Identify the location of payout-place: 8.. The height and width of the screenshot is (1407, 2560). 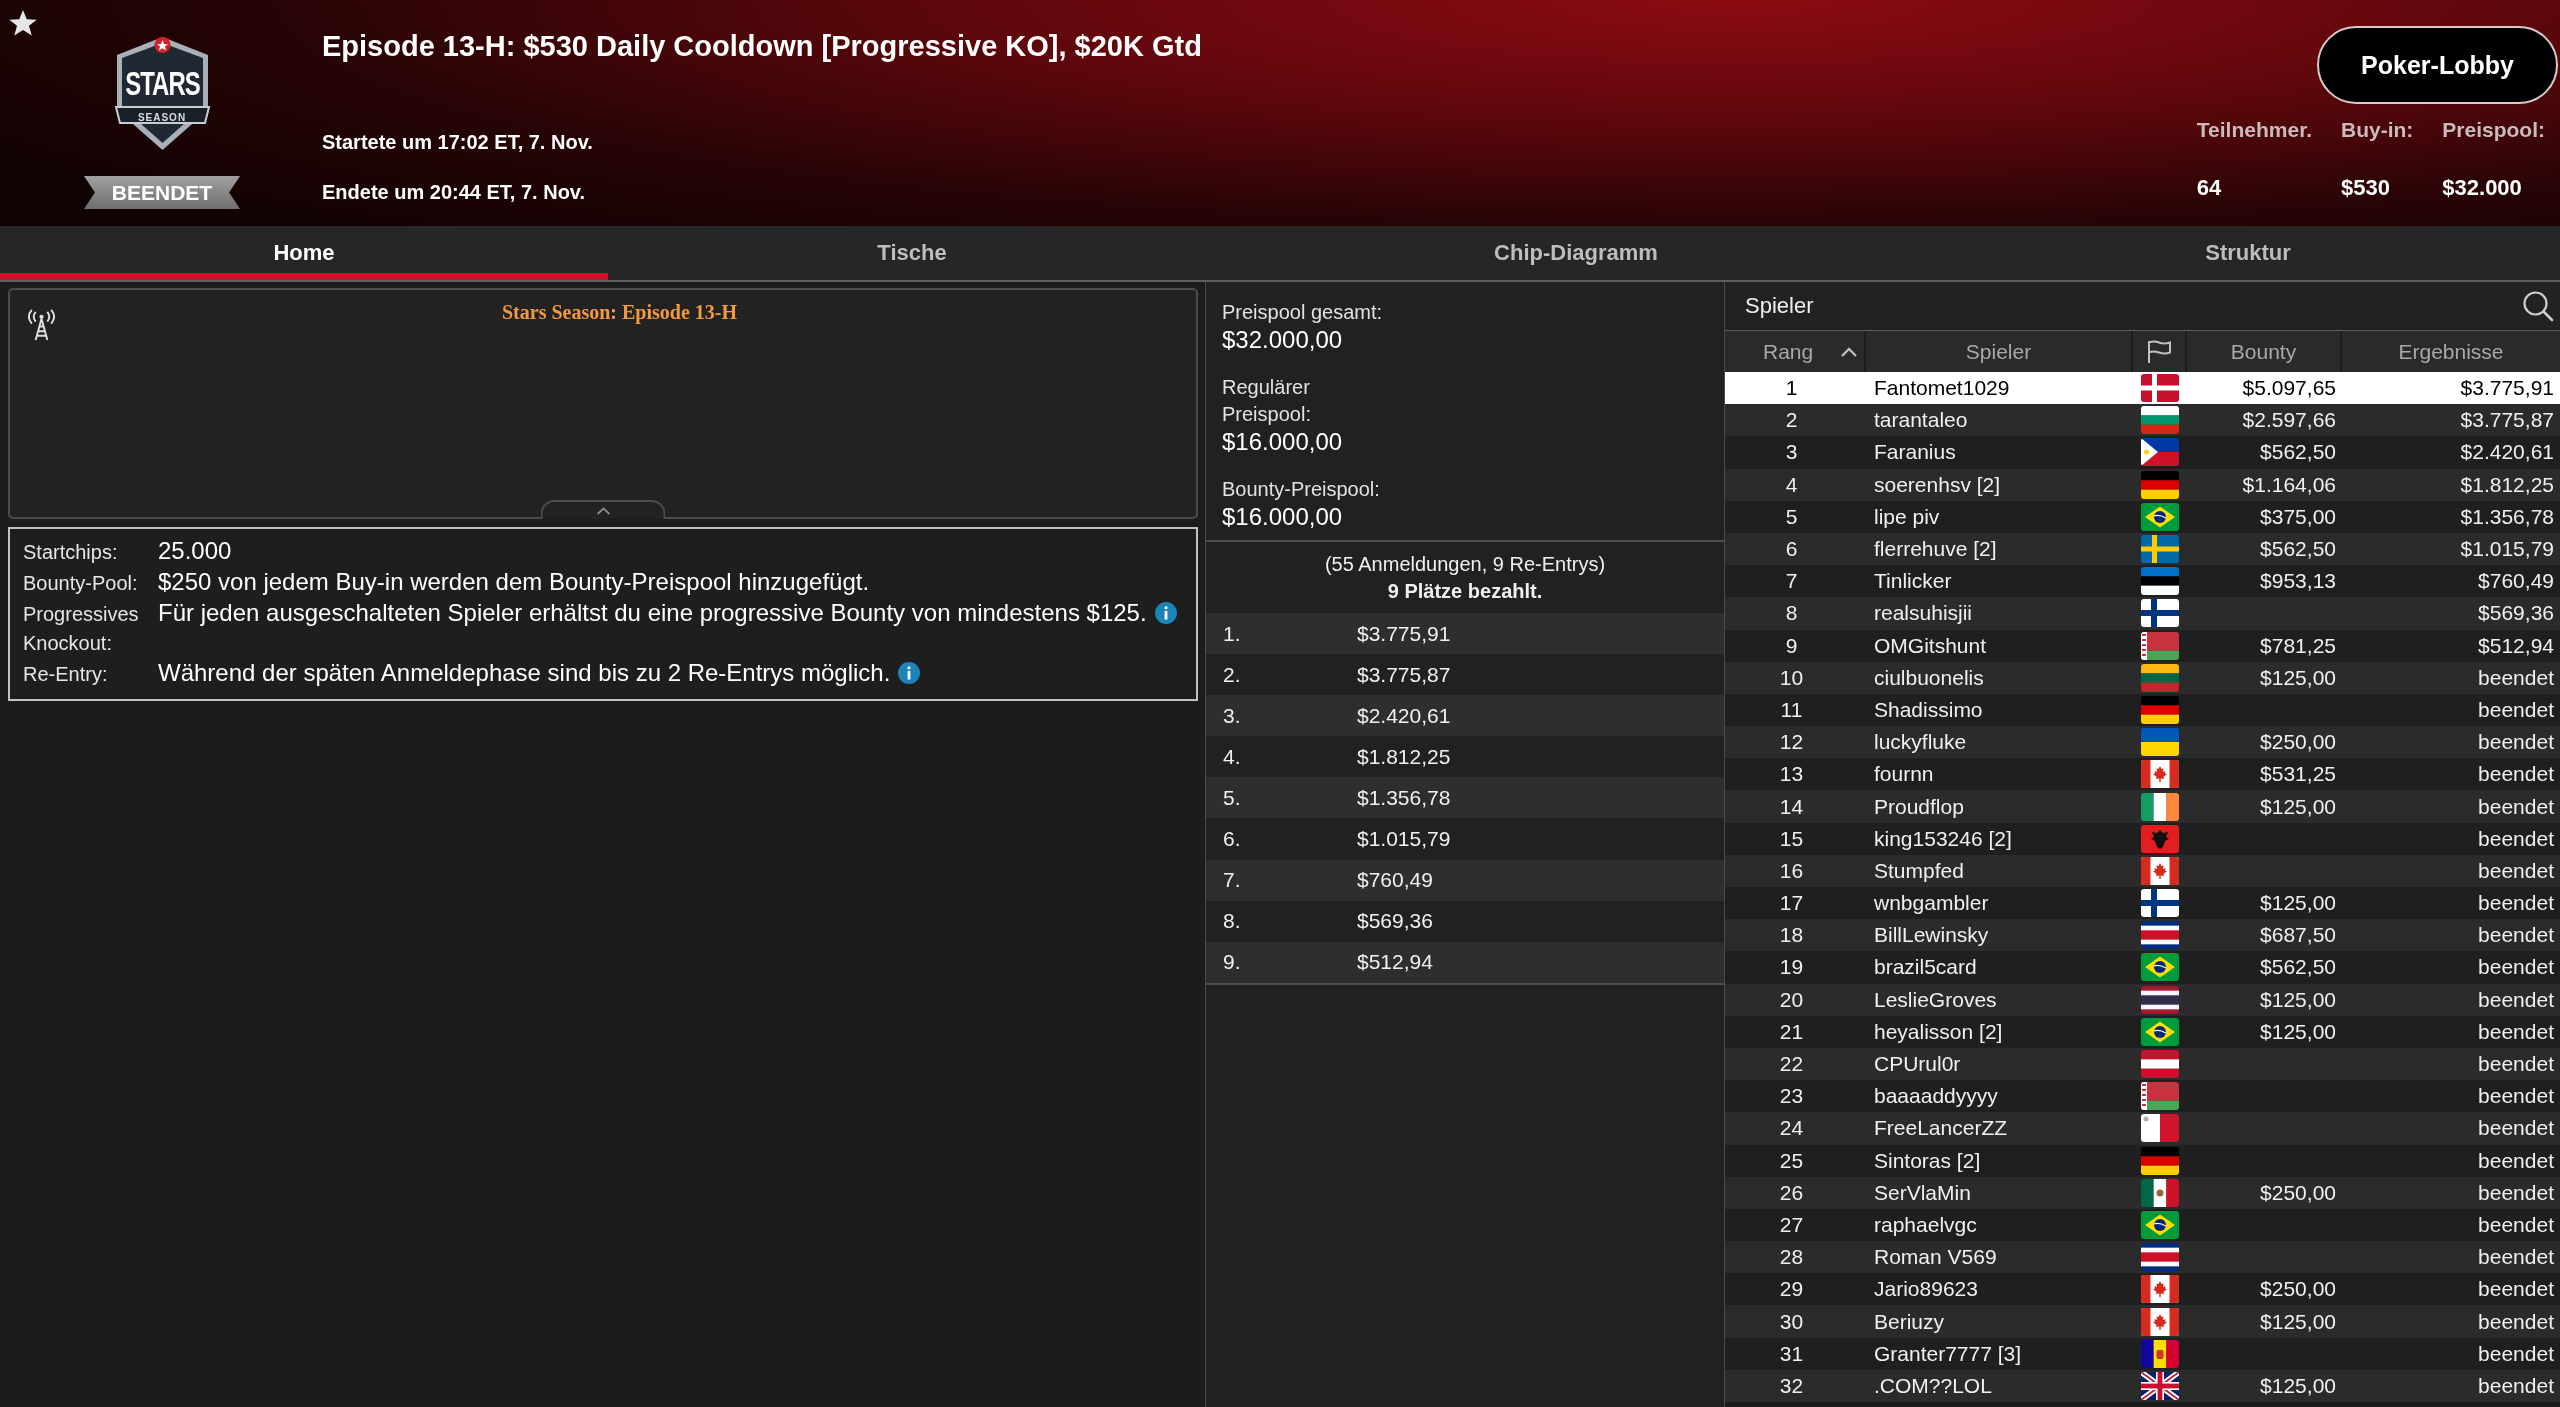
(1232, 921).